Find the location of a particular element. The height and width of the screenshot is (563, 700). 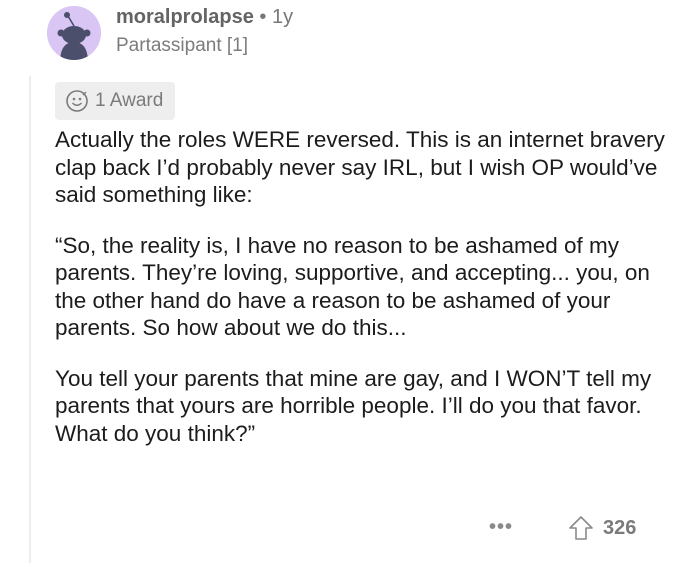

comment-header: moralprolapse • 1y is located at coordinates (204, 17).